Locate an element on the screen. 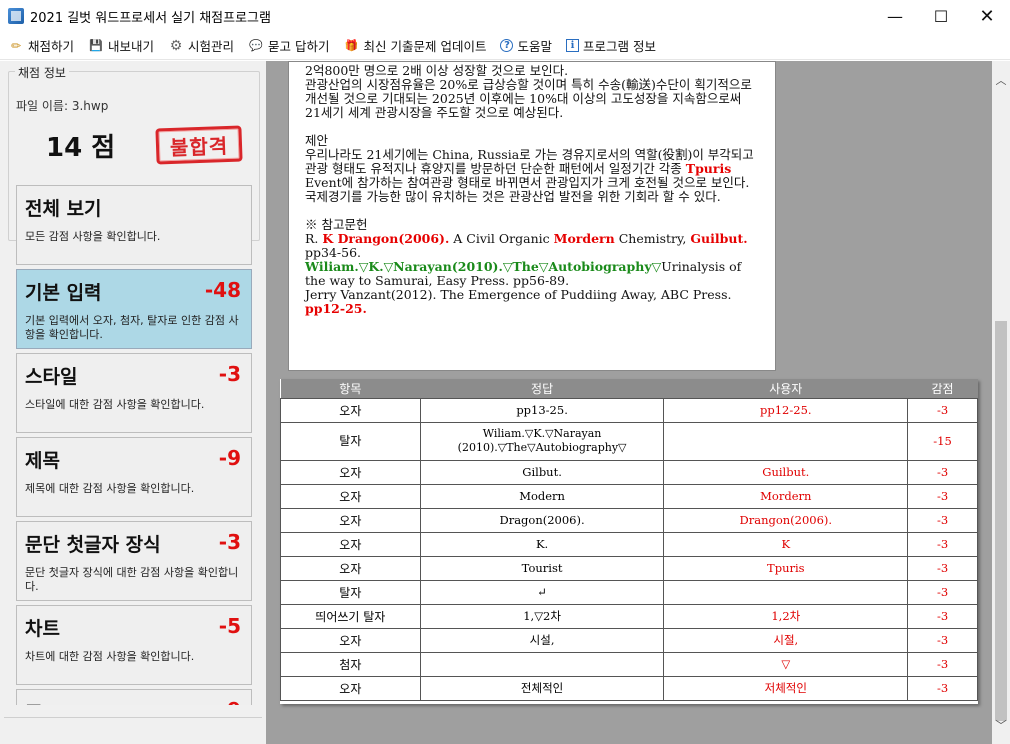 The image size is (1010, 744). close-button: ✕ is located at coordinates (987, 16).